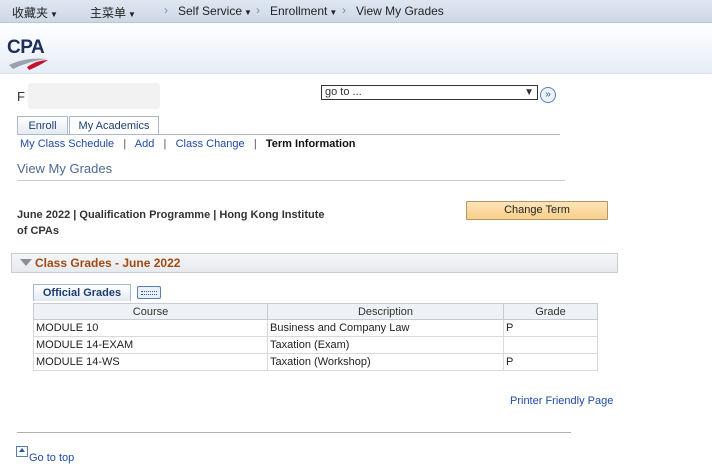 Image resolution: width=712 pixels, height=471 pixels. I want to click on course-cell: MODULE 14-EXAM, so click(150, 345).